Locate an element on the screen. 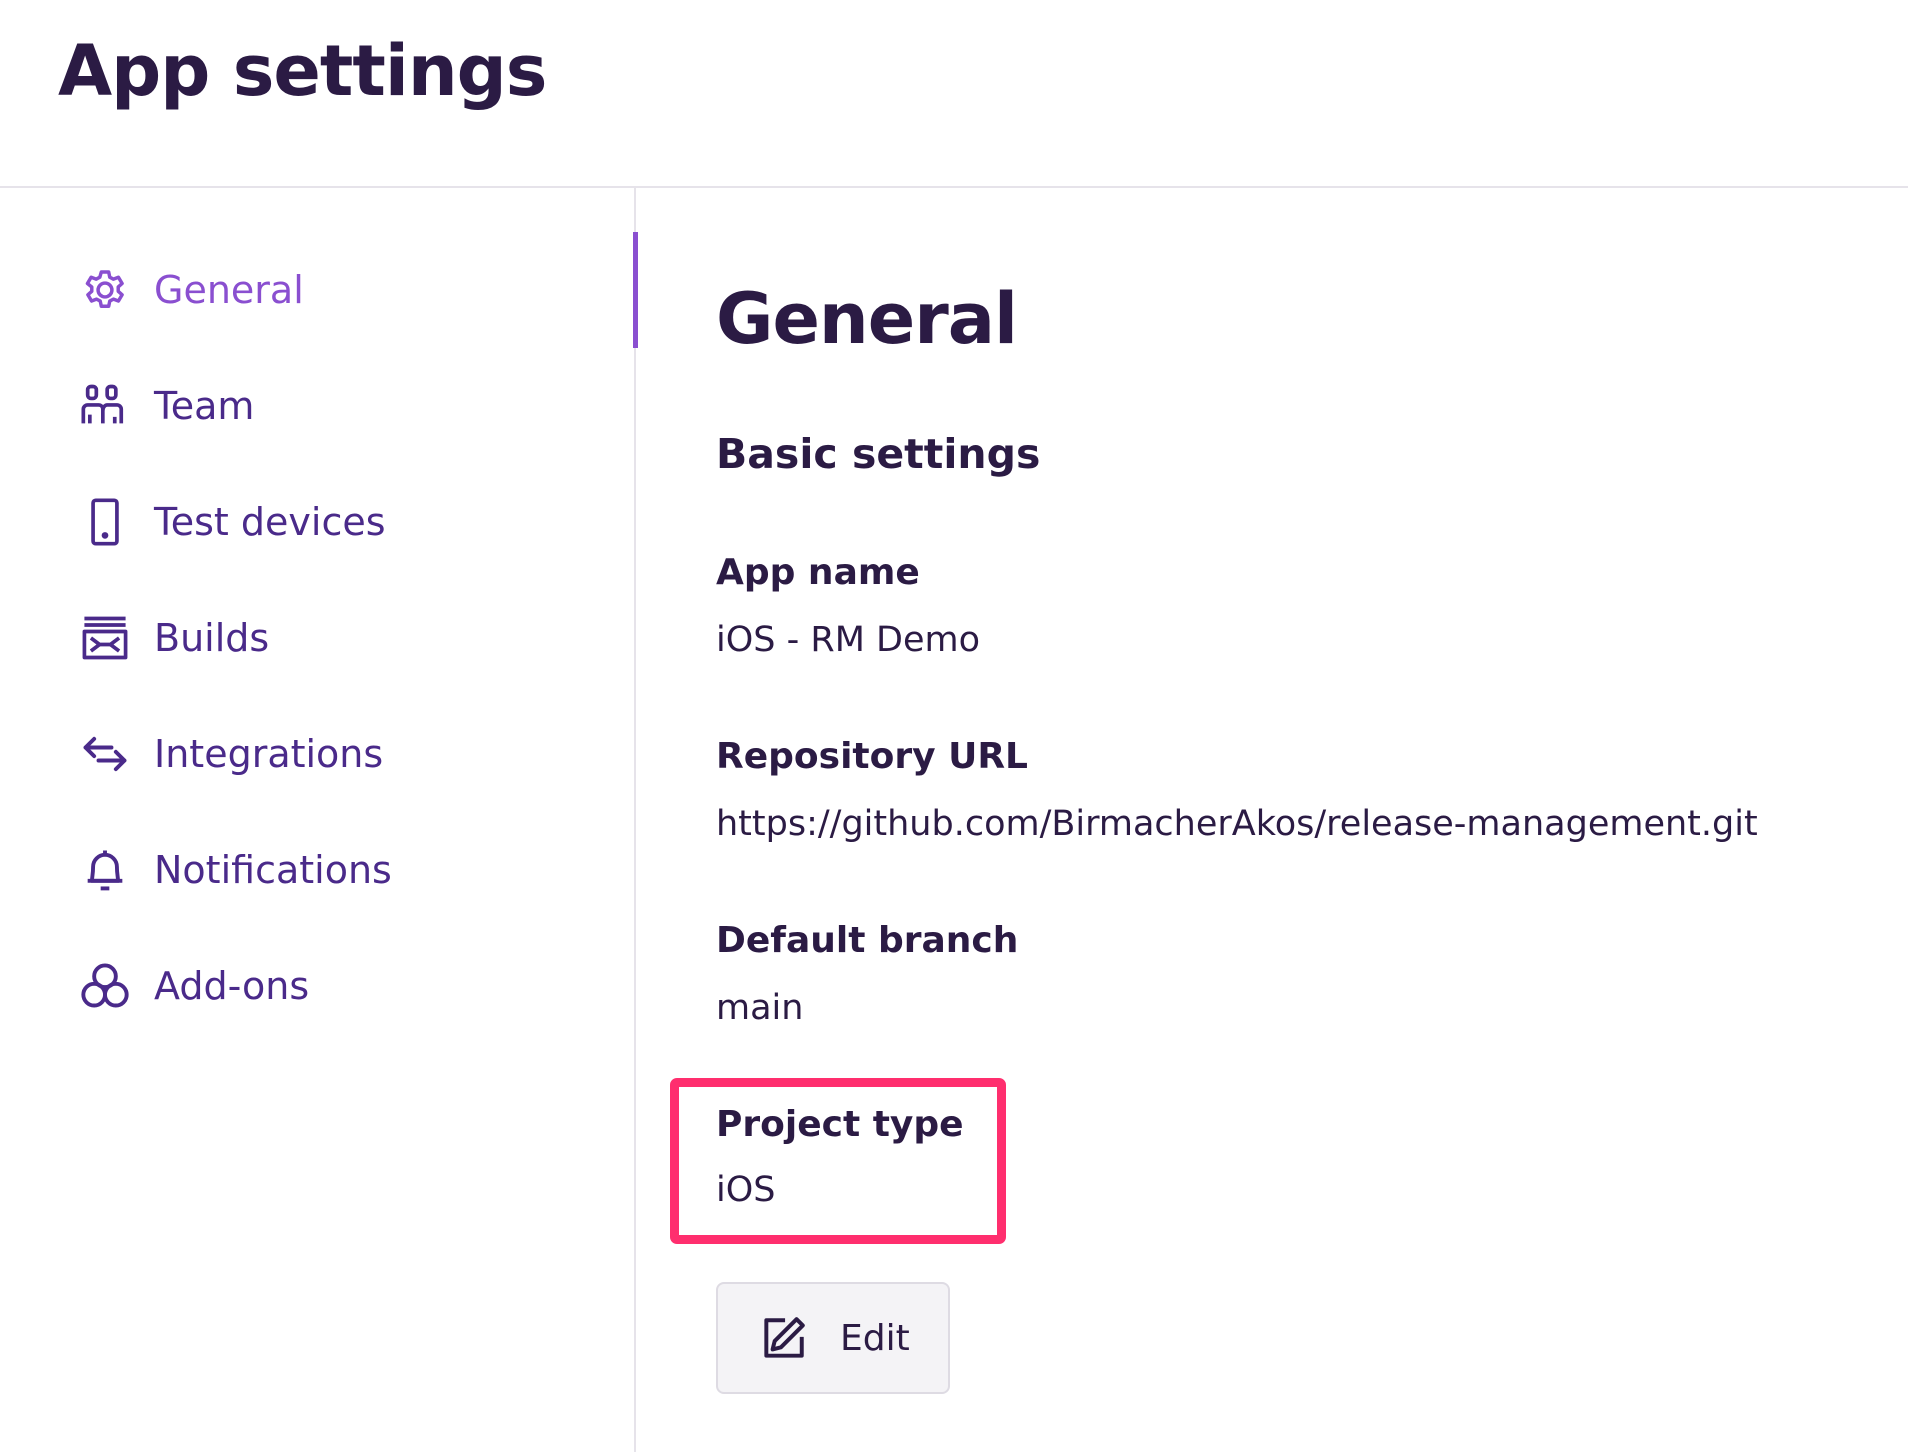  bell-icon is located at coordinates (105, 870).